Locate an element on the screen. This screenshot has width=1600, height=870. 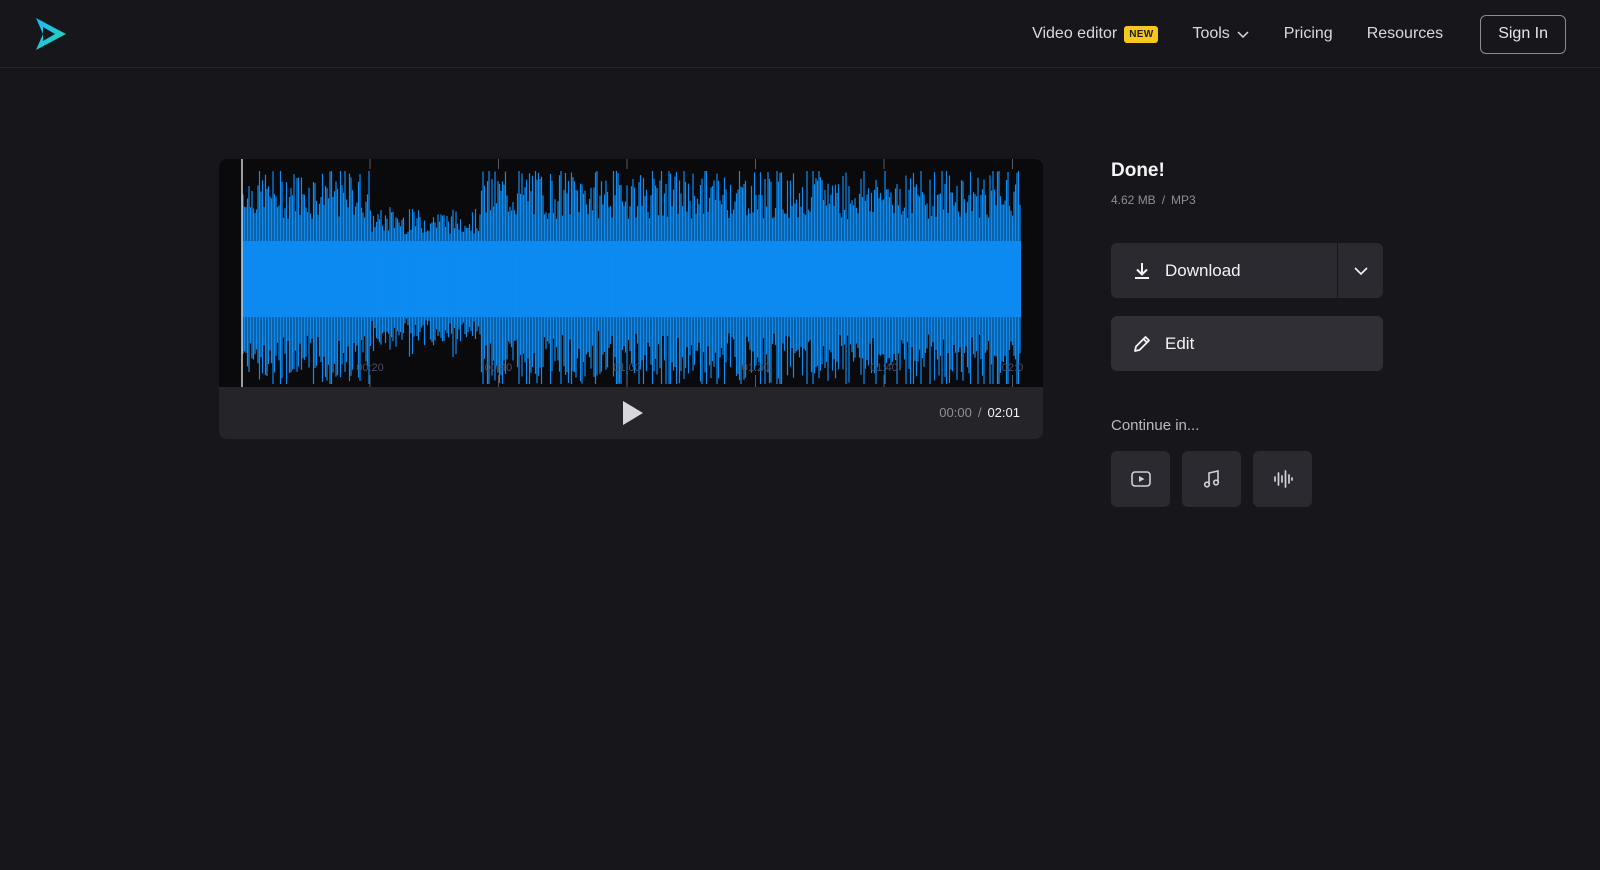
sign-in-button: Sign In is located at coordinates (1523, 34).